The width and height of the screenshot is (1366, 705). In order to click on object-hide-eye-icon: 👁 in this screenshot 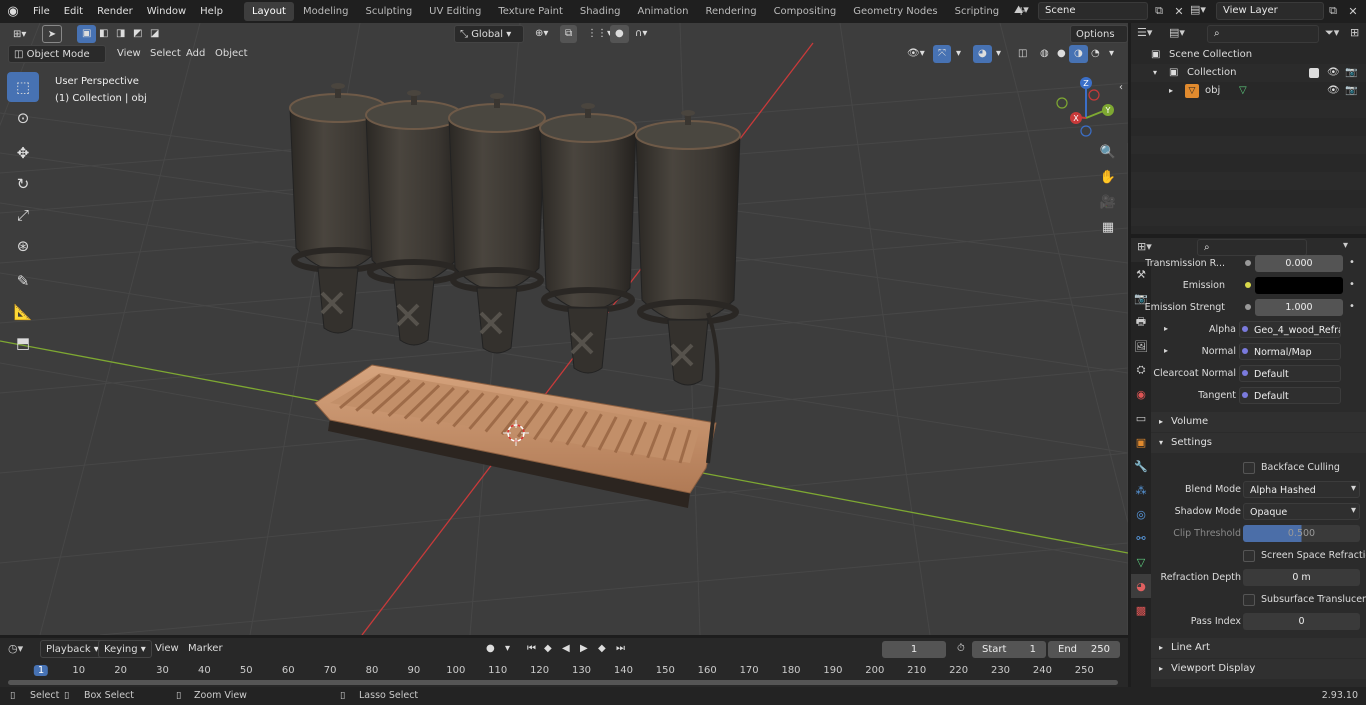, I will do `click(1333, 91)`.